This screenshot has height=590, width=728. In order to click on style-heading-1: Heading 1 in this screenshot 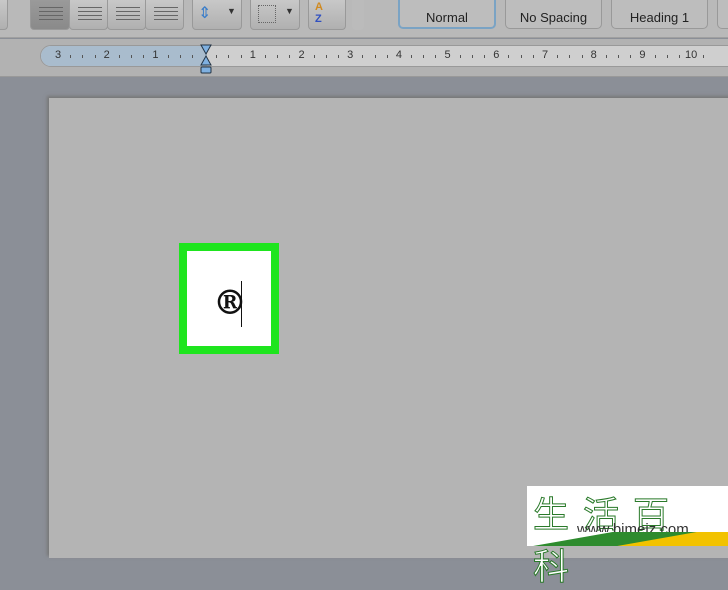, I will do `click(659, 14)`.